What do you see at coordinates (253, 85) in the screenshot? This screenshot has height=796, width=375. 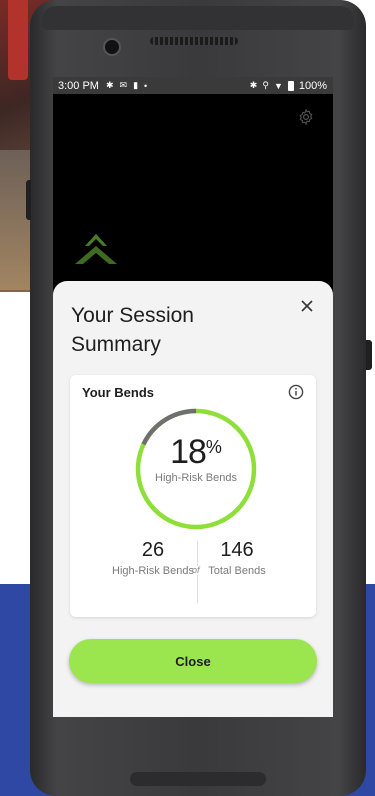 I see `bluetooth-icon: ✱` at bounding box center [253, 85].